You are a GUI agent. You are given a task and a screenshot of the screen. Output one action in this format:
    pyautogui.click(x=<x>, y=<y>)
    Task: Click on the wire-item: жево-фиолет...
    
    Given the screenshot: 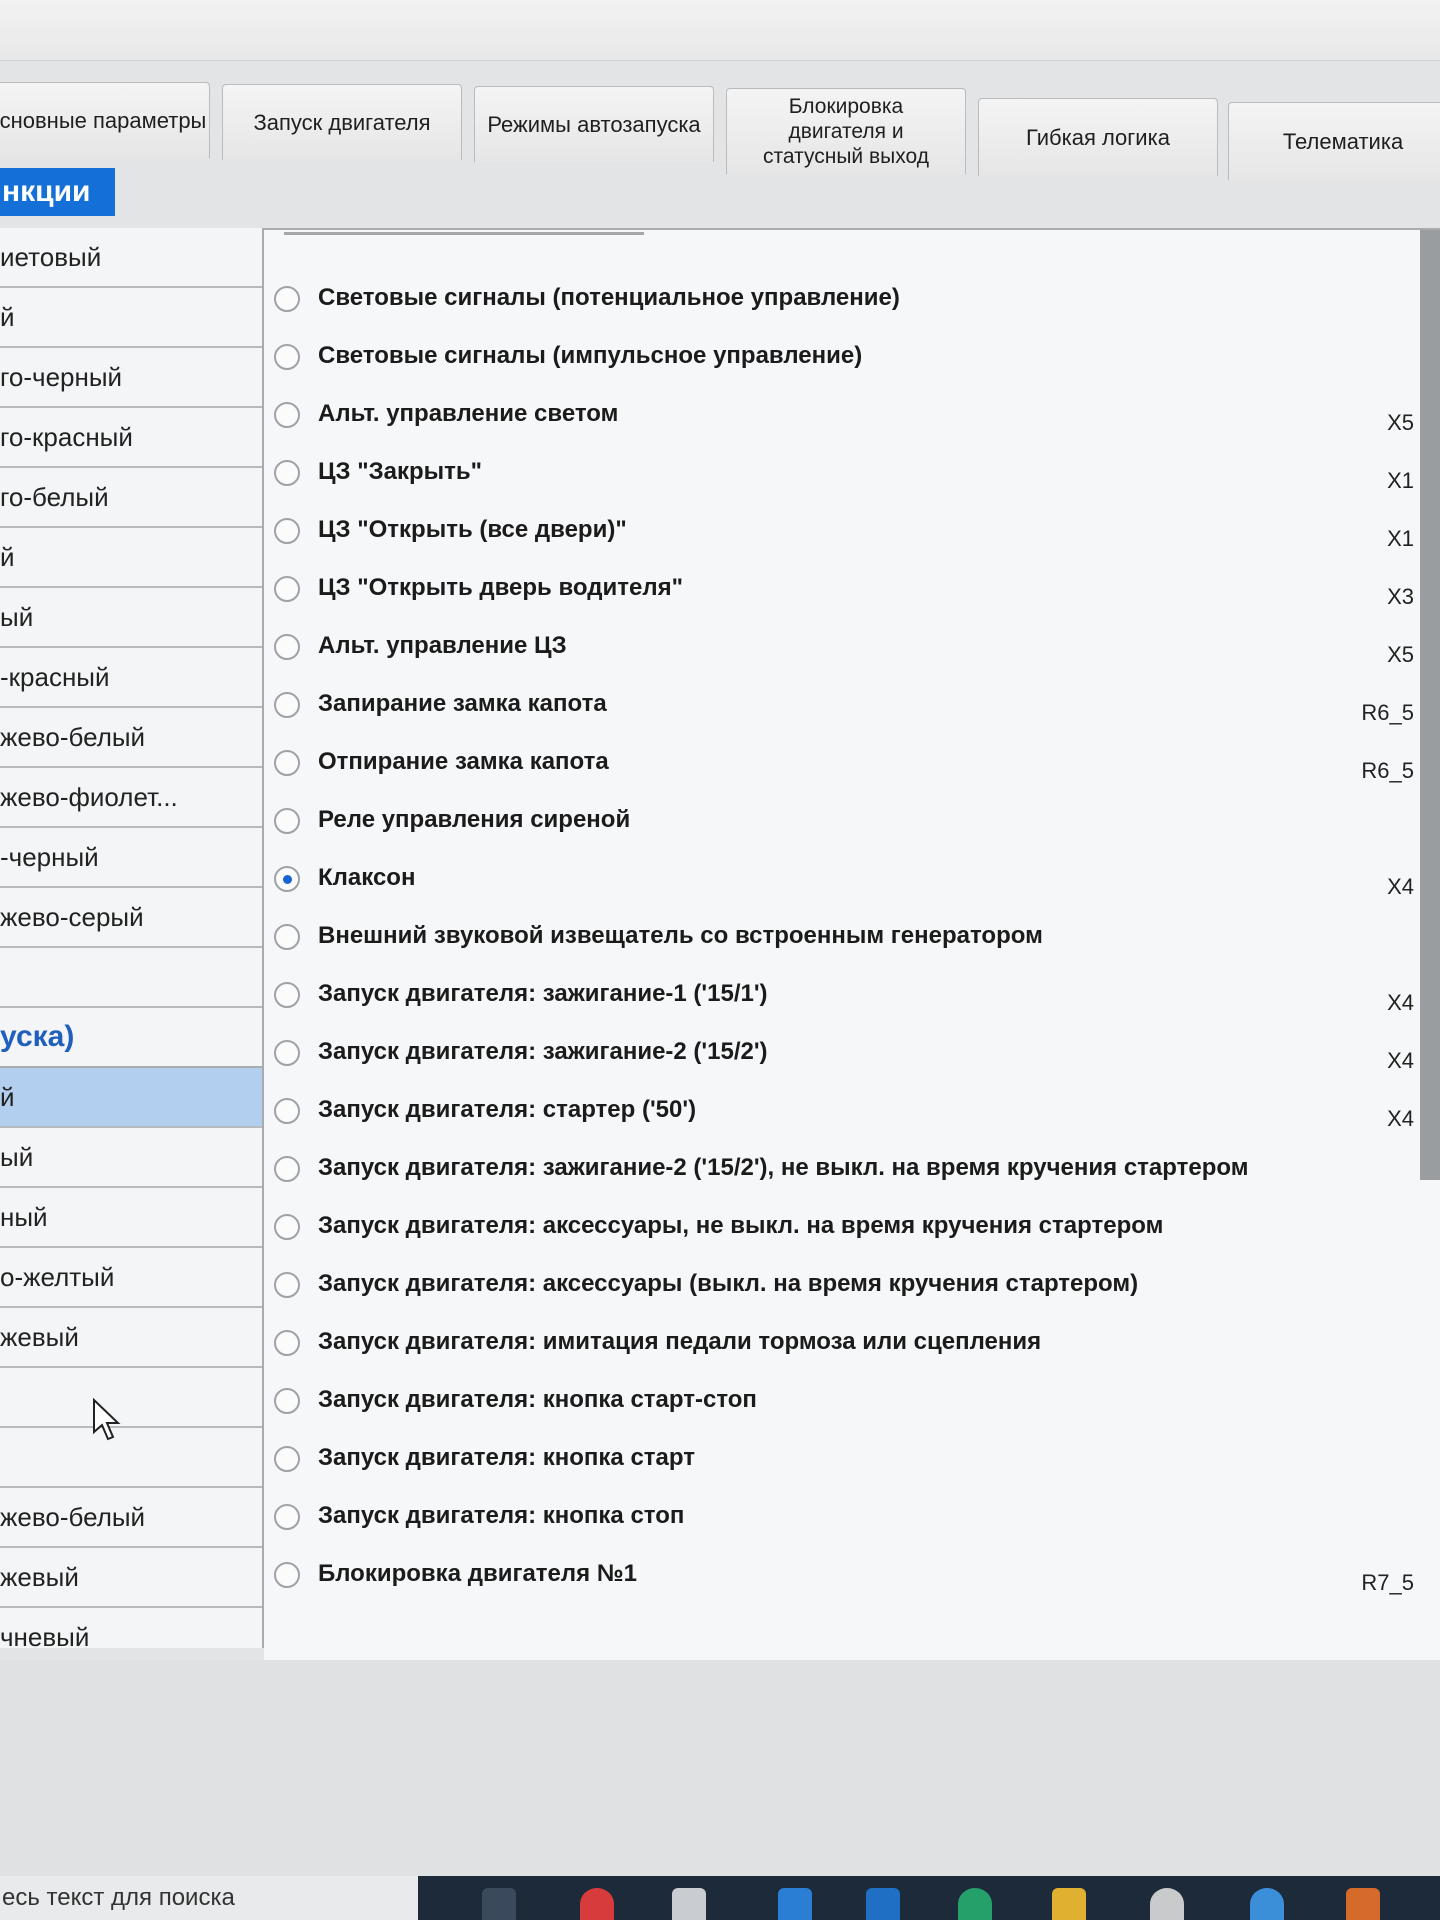 What is the action you would take?
    pyautogui.click(x=131, y=798)
    